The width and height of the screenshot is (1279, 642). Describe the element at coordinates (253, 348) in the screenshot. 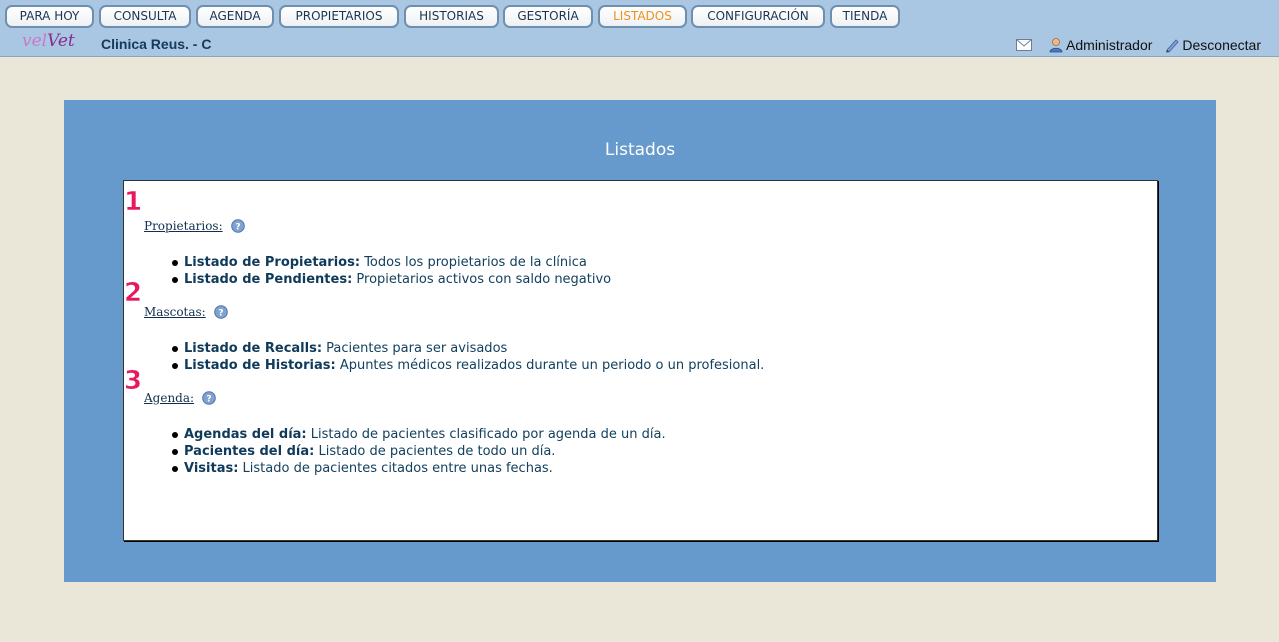

I see `listado-recalls-link: Listado de Recalls:` at that location.